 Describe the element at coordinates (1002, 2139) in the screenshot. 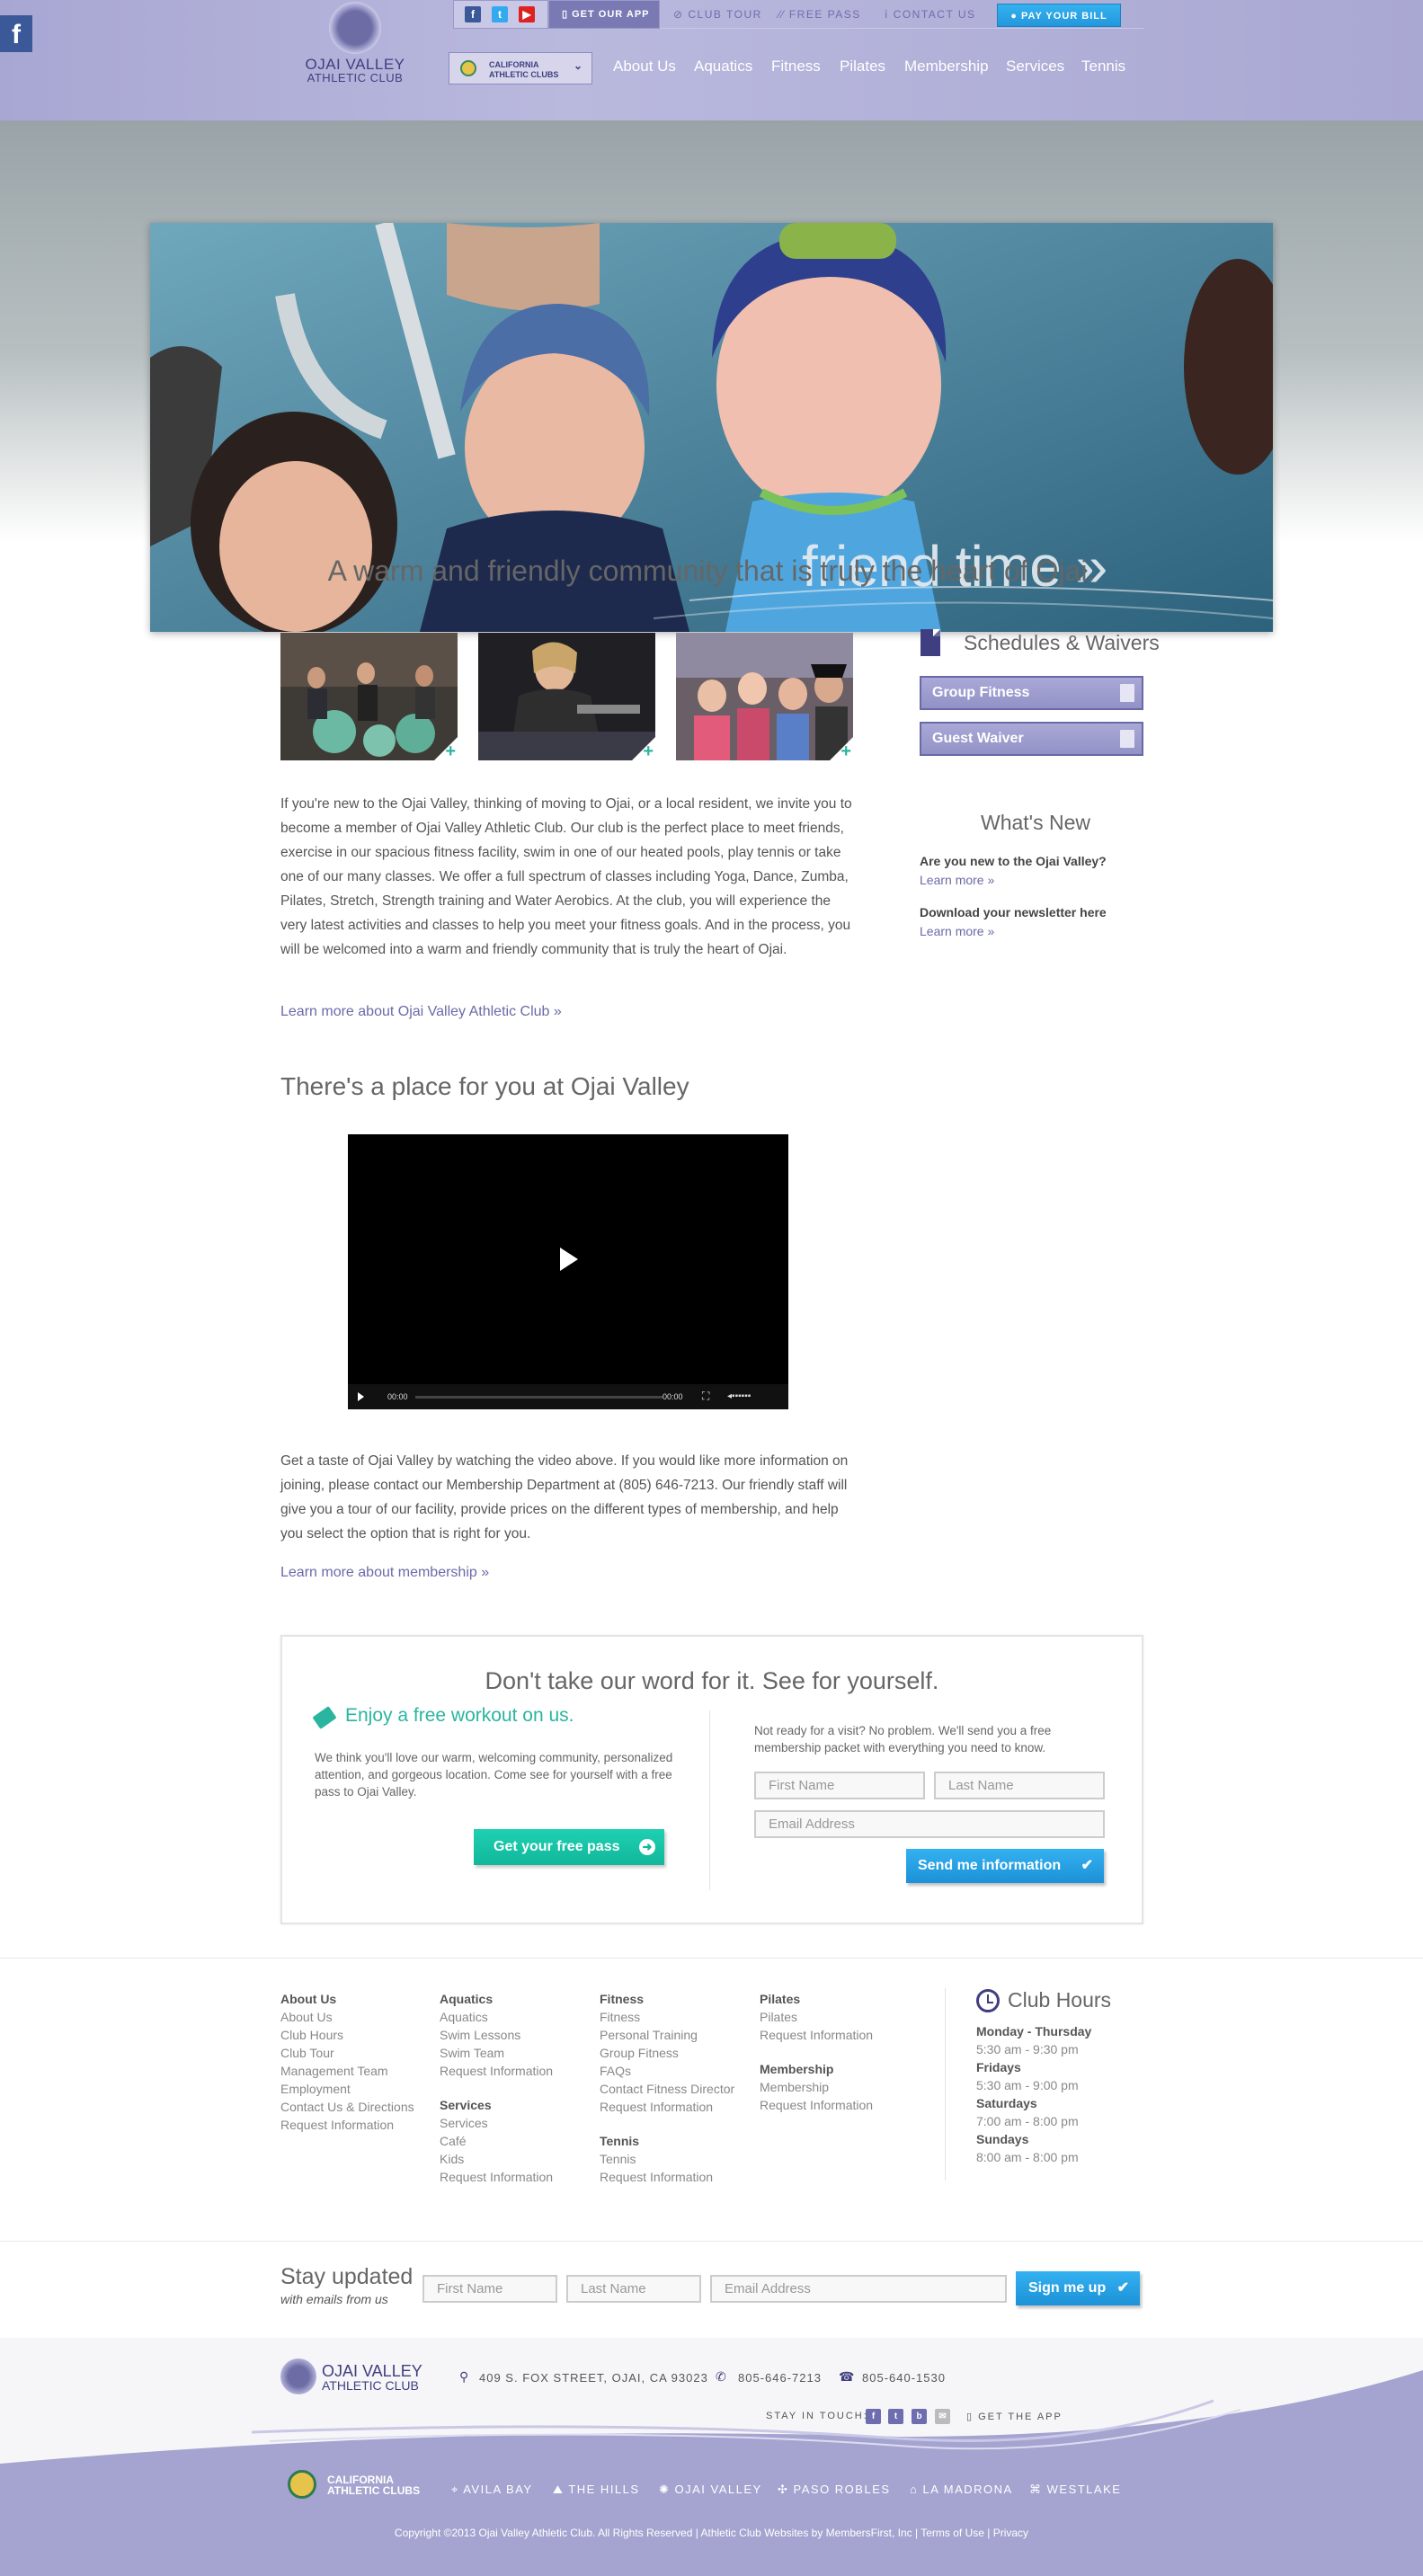

I see `hours-day: Sundays` at that location.